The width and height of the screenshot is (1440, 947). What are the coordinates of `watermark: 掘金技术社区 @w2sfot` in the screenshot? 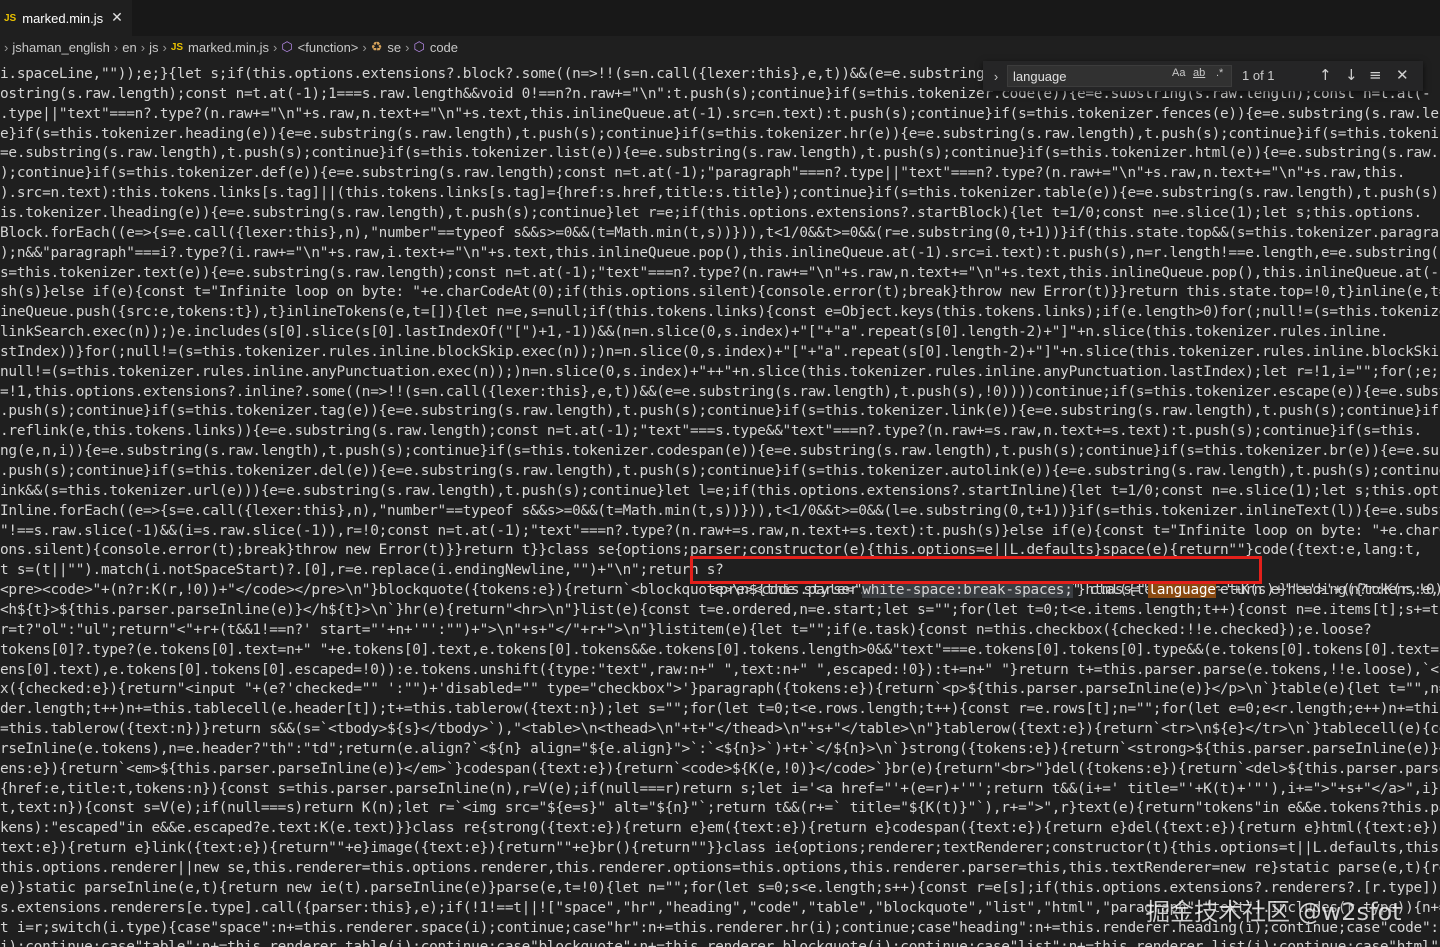 It's located at (1274, 912).